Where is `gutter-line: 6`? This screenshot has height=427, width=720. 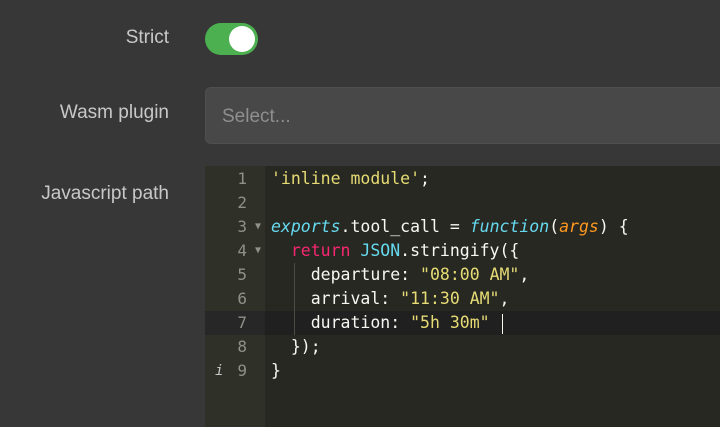 gutter-line: 6 is located at coordinates (235, 299).